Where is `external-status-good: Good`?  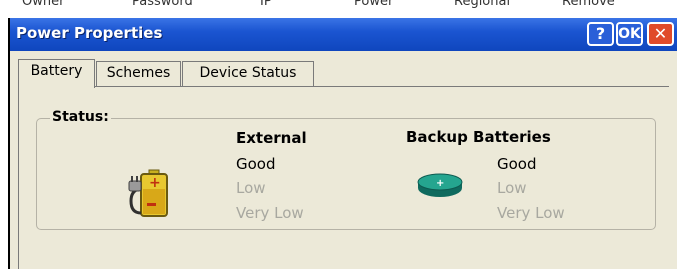
external-status-good: Good is located at coordinates (256, 164).